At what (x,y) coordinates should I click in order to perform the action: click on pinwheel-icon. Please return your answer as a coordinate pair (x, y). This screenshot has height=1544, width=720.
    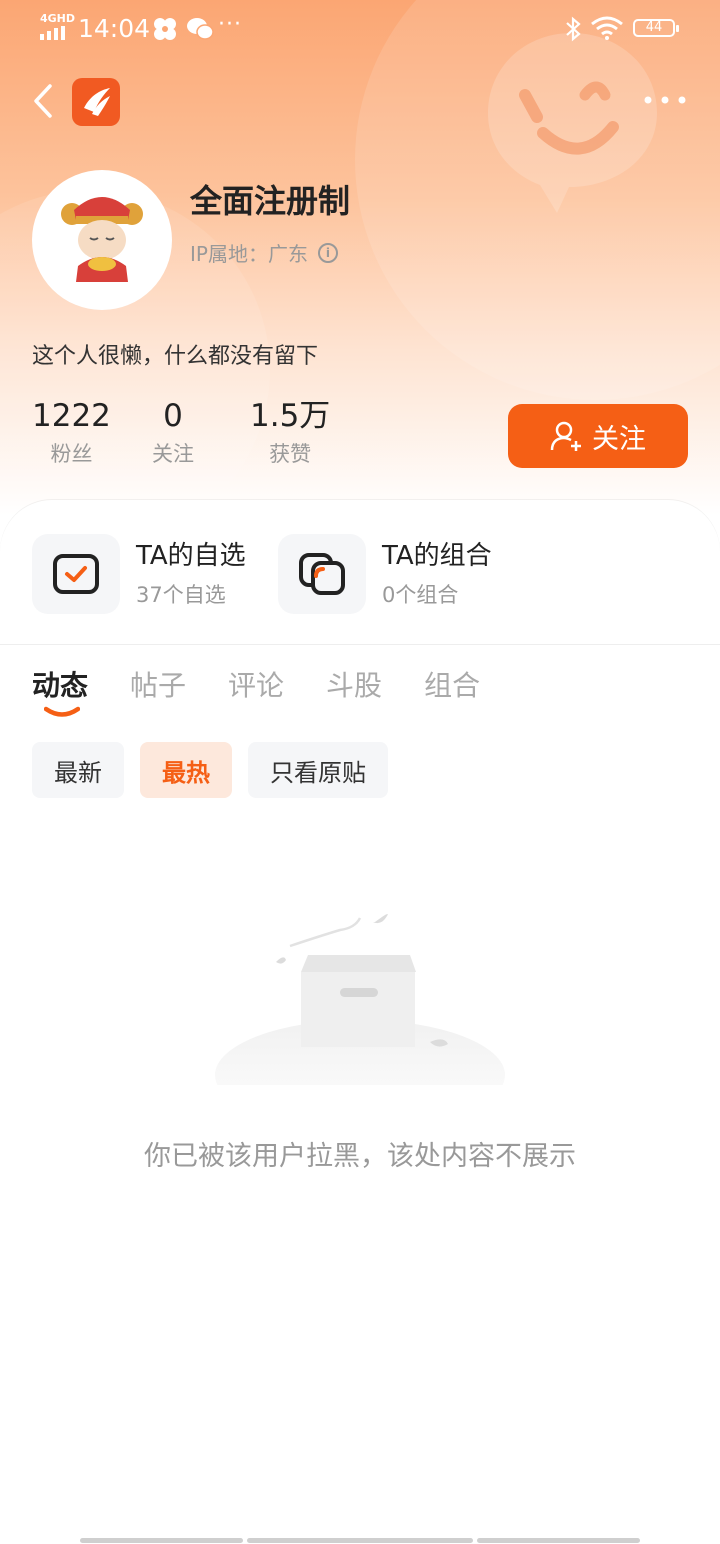
    Looking at the image, I should click on (165, 29).